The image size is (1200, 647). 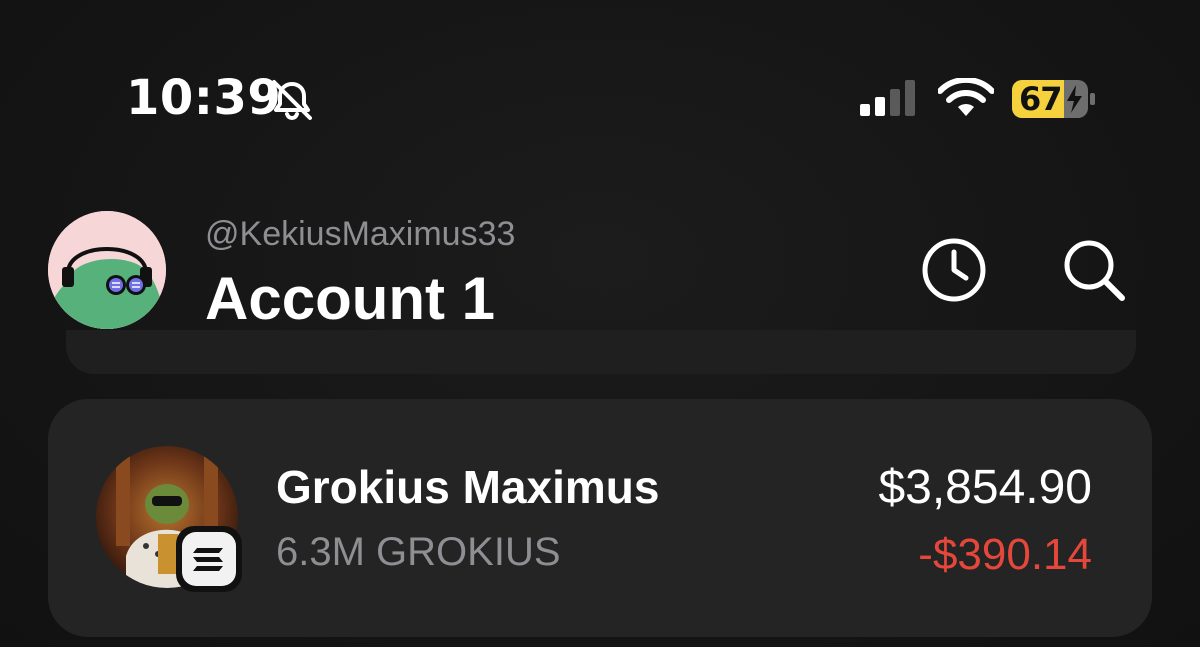 I want to click on history-clock-icon, so click(x=954, y=270).